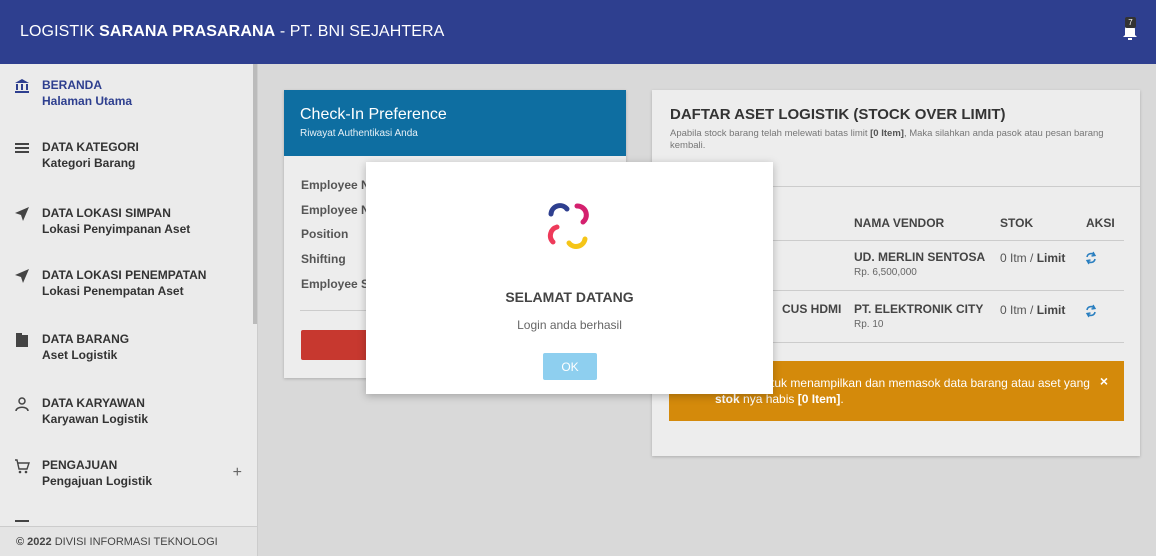 The height and width of the screenshot is (556, 1156). Describe the element at coordinates (1017, 223) in the screenshot. I see `column-header-stock: STOK` at that location.